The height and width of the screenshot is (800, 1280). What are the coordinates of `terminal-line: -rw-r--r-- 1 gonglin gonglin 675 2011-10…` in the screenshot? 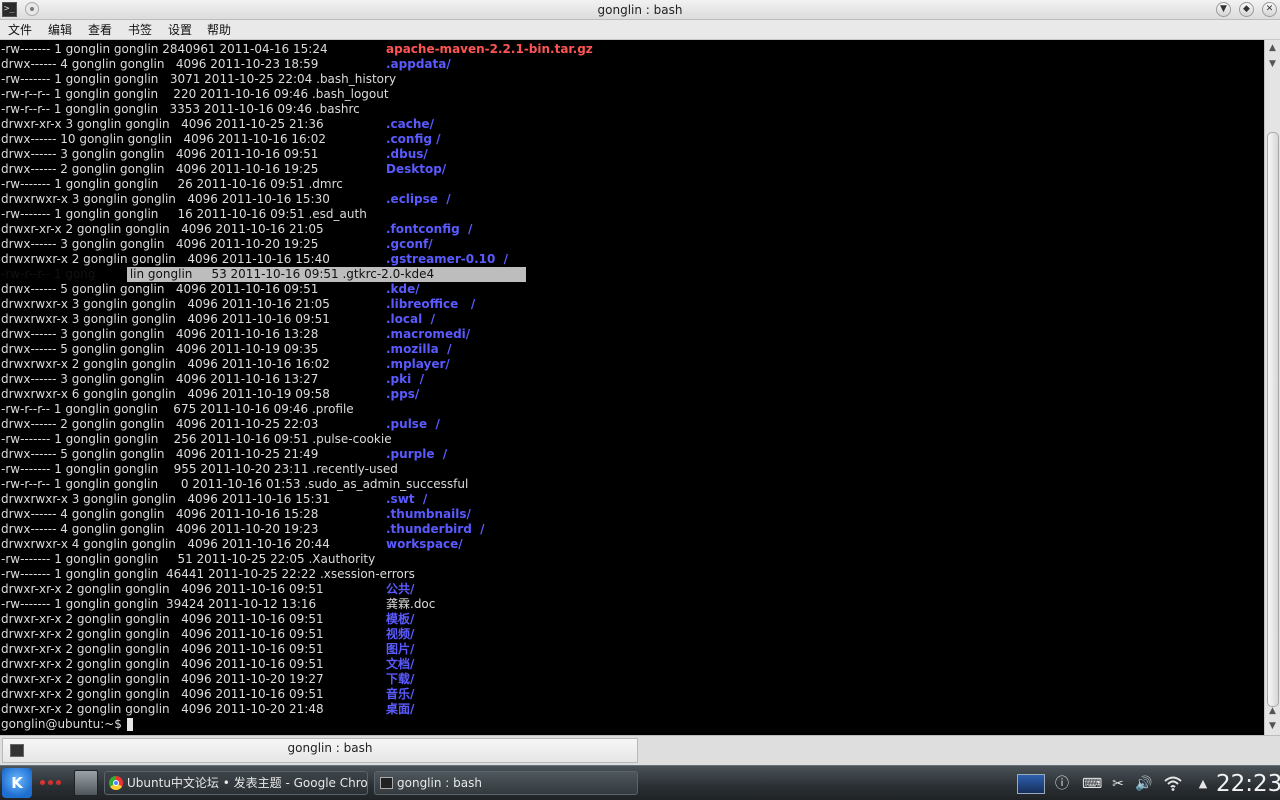 It's located at (631, 409).